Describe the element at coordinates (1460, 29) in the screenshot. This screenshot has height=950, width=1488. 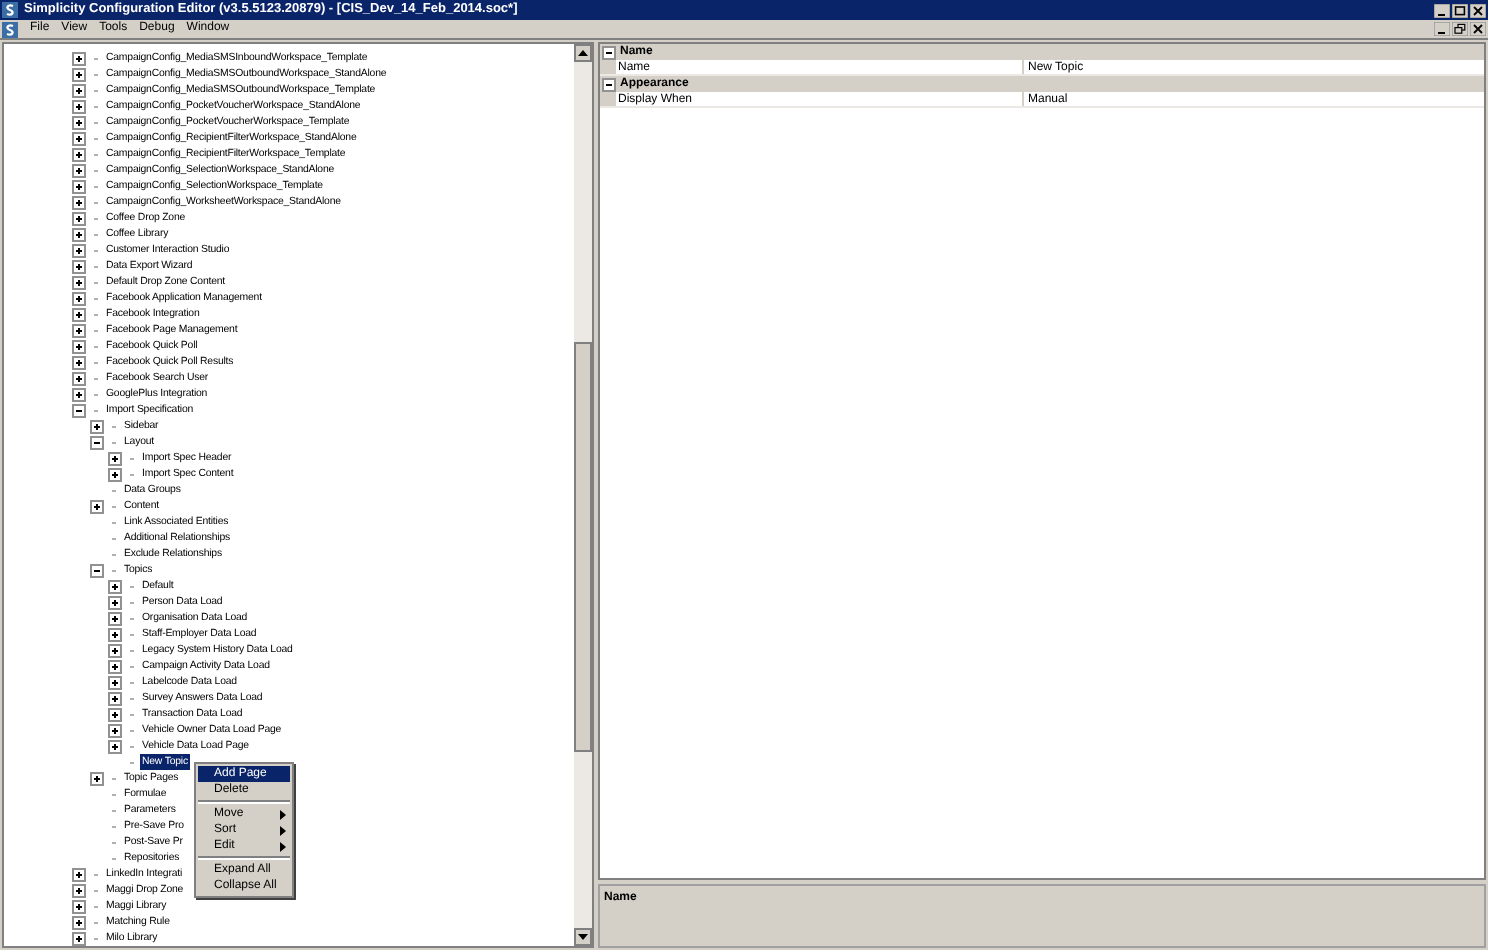
I see `restore-icon` at that location.